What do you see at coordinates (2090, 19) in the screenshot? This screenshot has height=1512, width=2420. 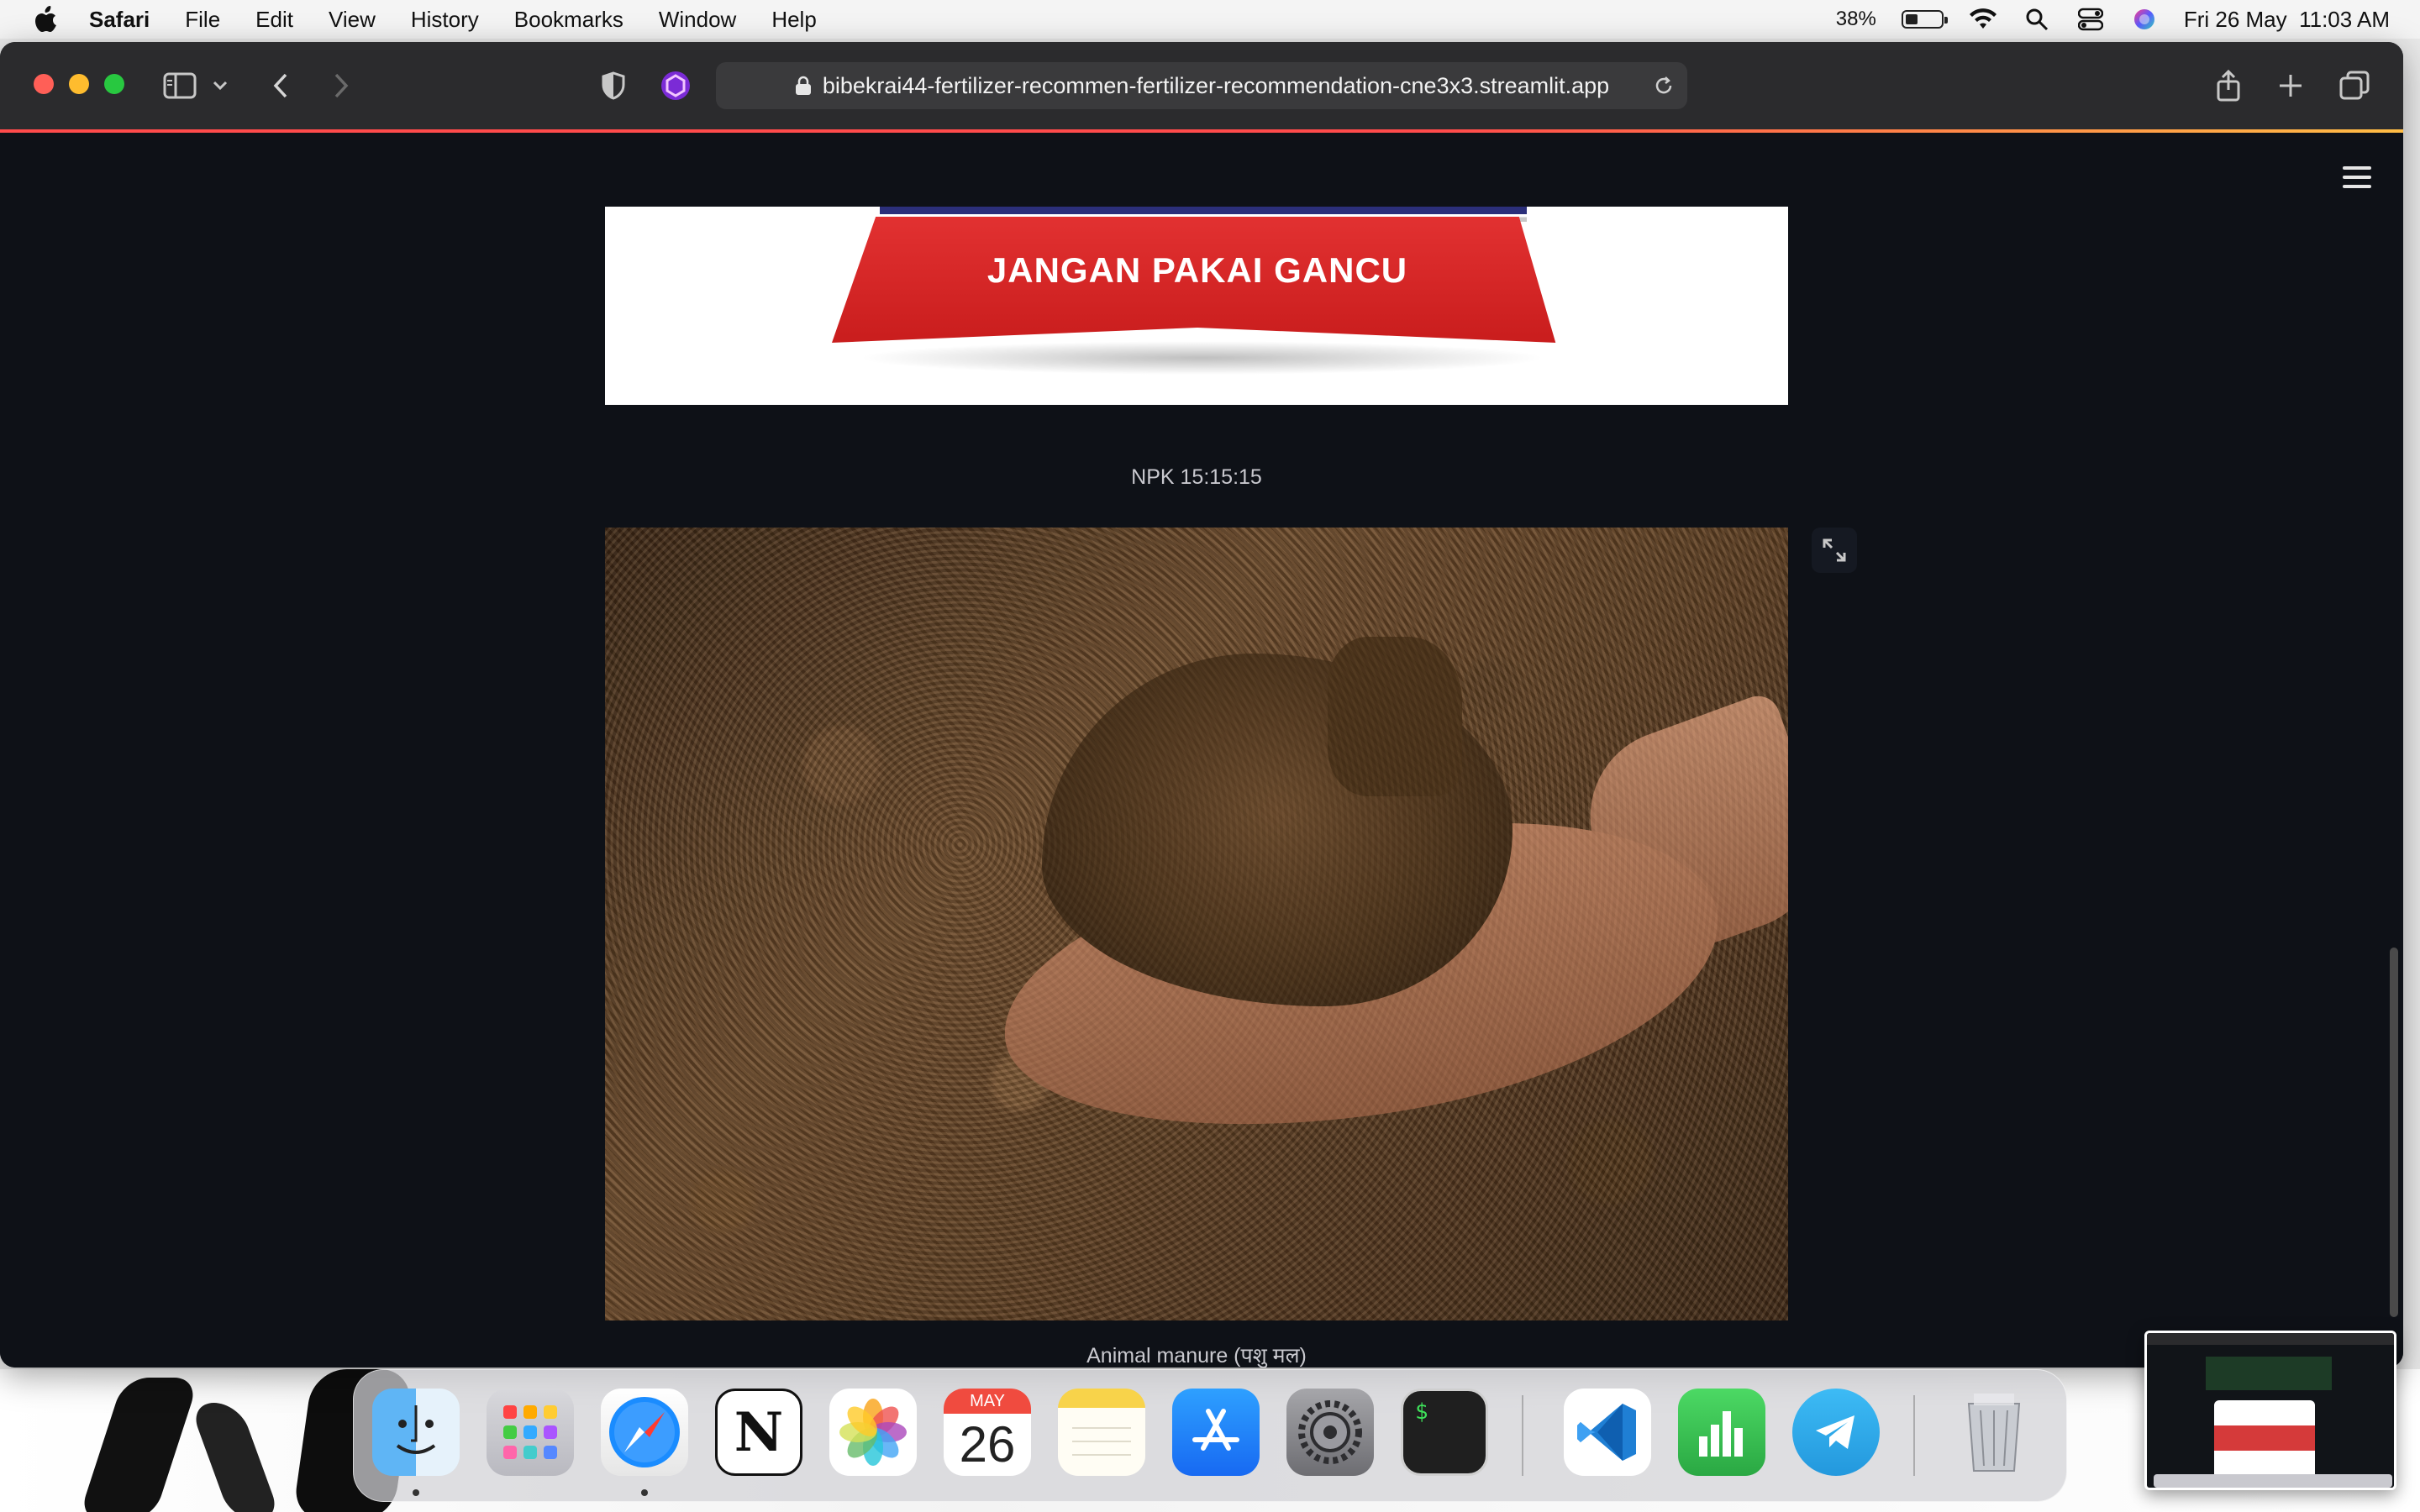 I see `control-center-icon` at bounding box center [2090, 19].